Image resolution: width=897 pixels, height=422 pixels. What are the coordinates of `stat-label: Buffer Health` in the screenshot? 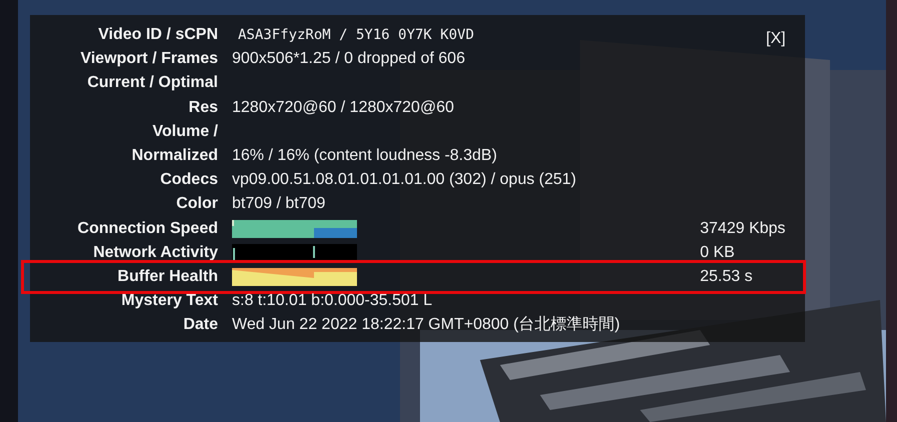 It's located at (168, 276).